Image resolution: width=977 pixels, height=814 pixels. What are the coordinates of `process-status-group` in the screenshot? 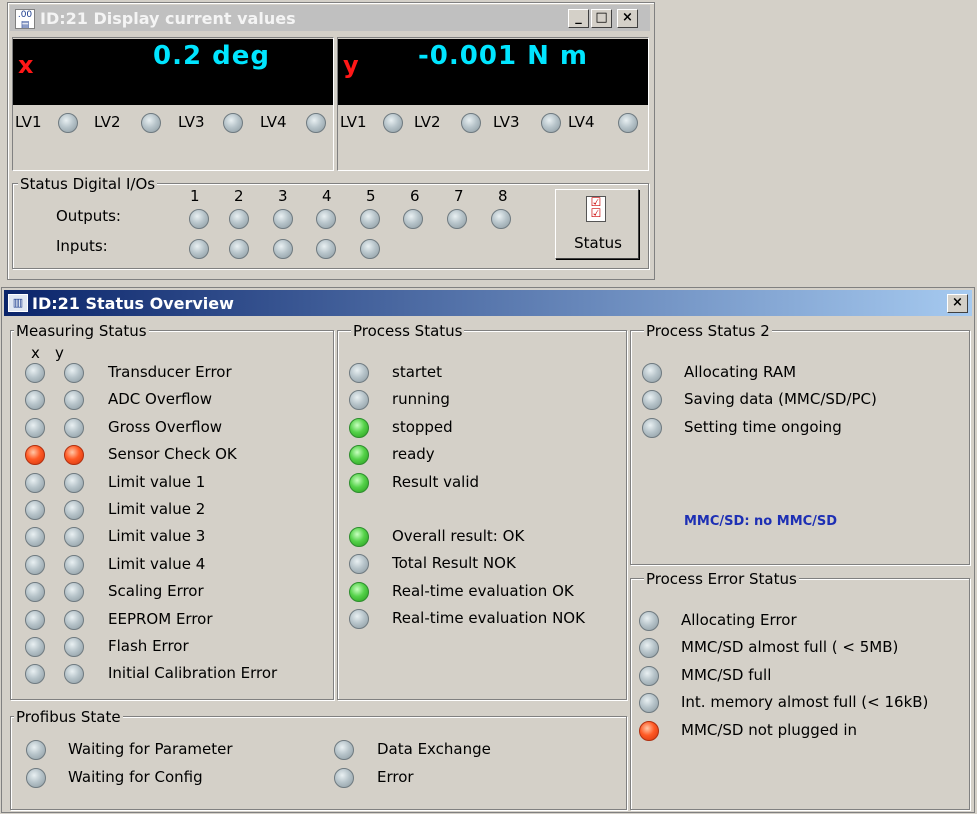 It's located at (482, 515).